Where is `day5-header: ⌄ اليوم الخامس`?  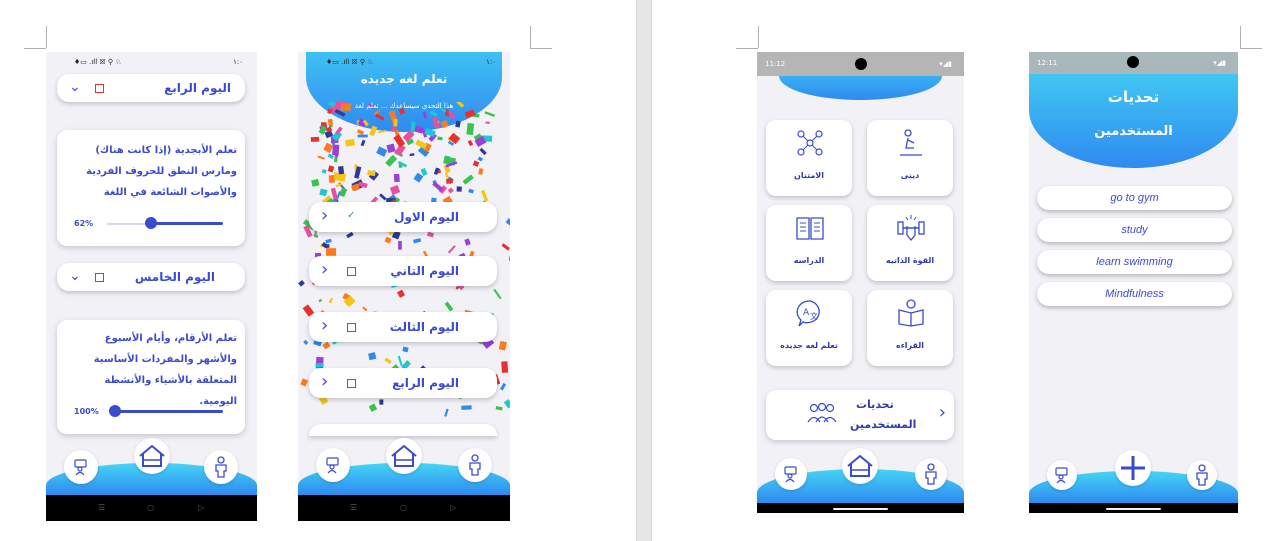 day5-header: ⌄ اليوم الخامس is located at coordinates (151, 277).